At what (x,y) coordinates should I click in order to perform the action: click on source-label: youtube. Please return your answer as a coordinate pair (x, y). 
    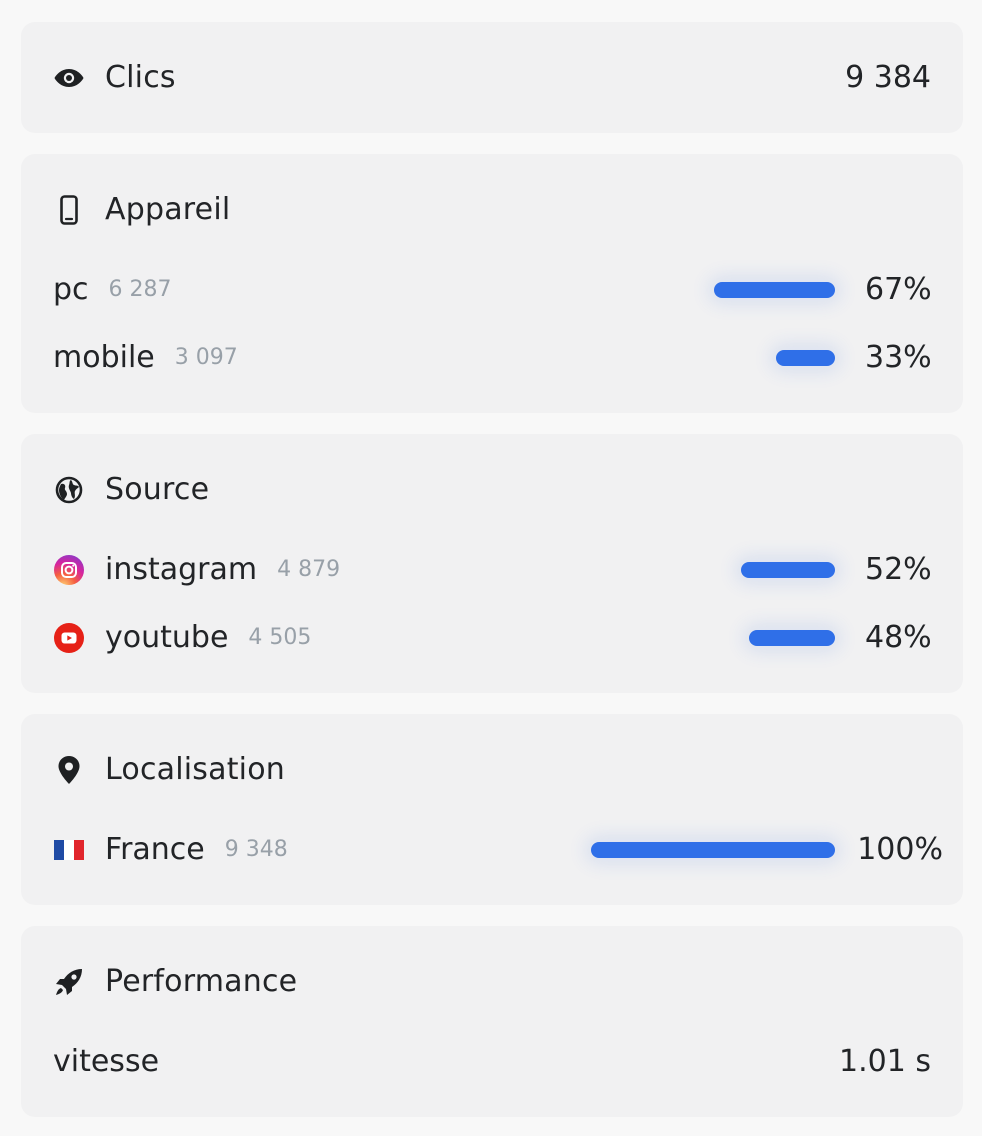
    Looking at the image, I should click on (167, 637).